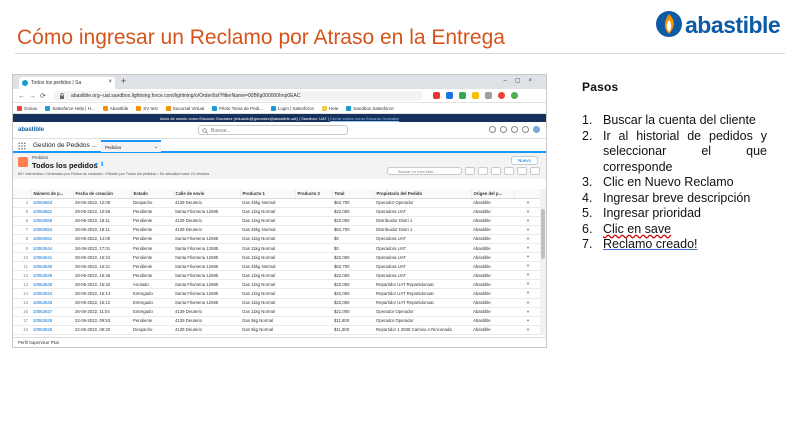 Image resolution: width=800 pixels, height=439 pixels. Describe the element at coordinates (38, 342) in the screenshot. I see `utility-bar-item: Perfil Supervisor Plus` at that location.